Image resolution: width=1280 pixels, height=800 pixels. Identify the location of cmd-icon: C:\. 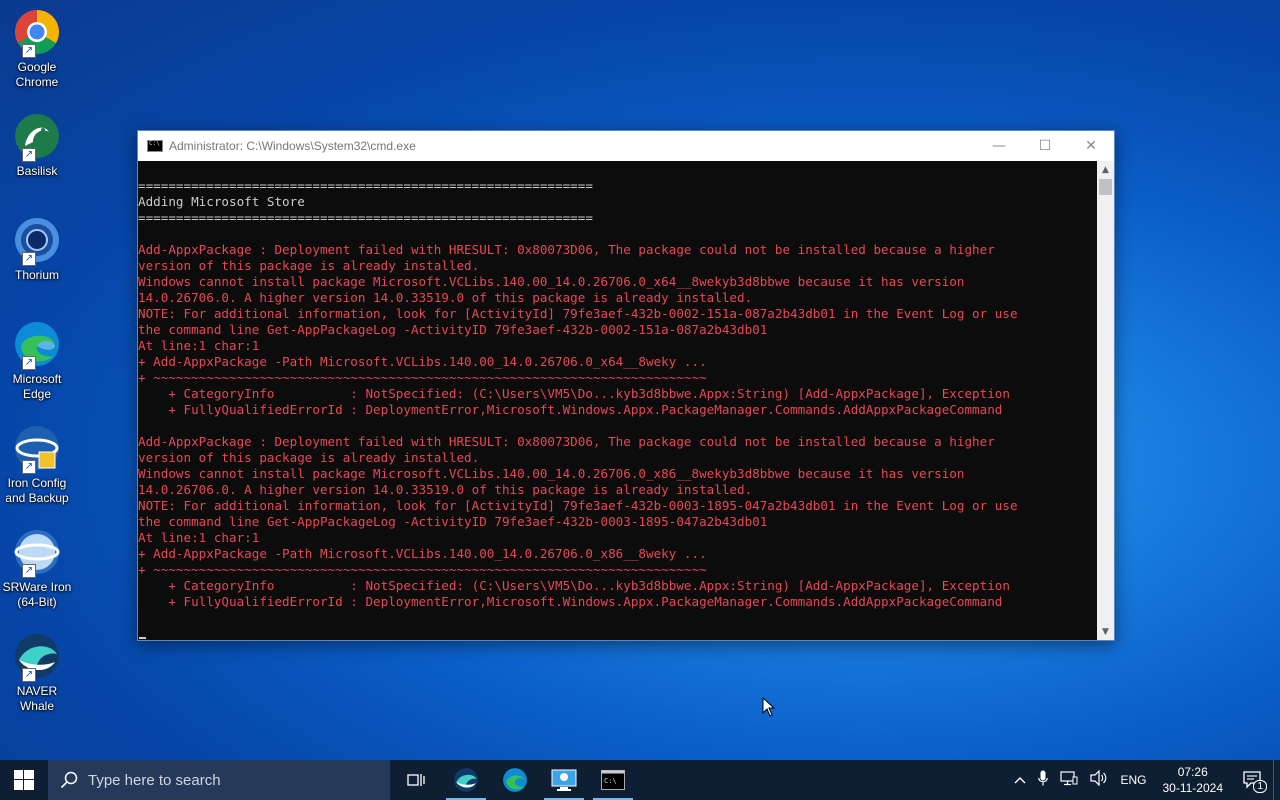
(613, 780).